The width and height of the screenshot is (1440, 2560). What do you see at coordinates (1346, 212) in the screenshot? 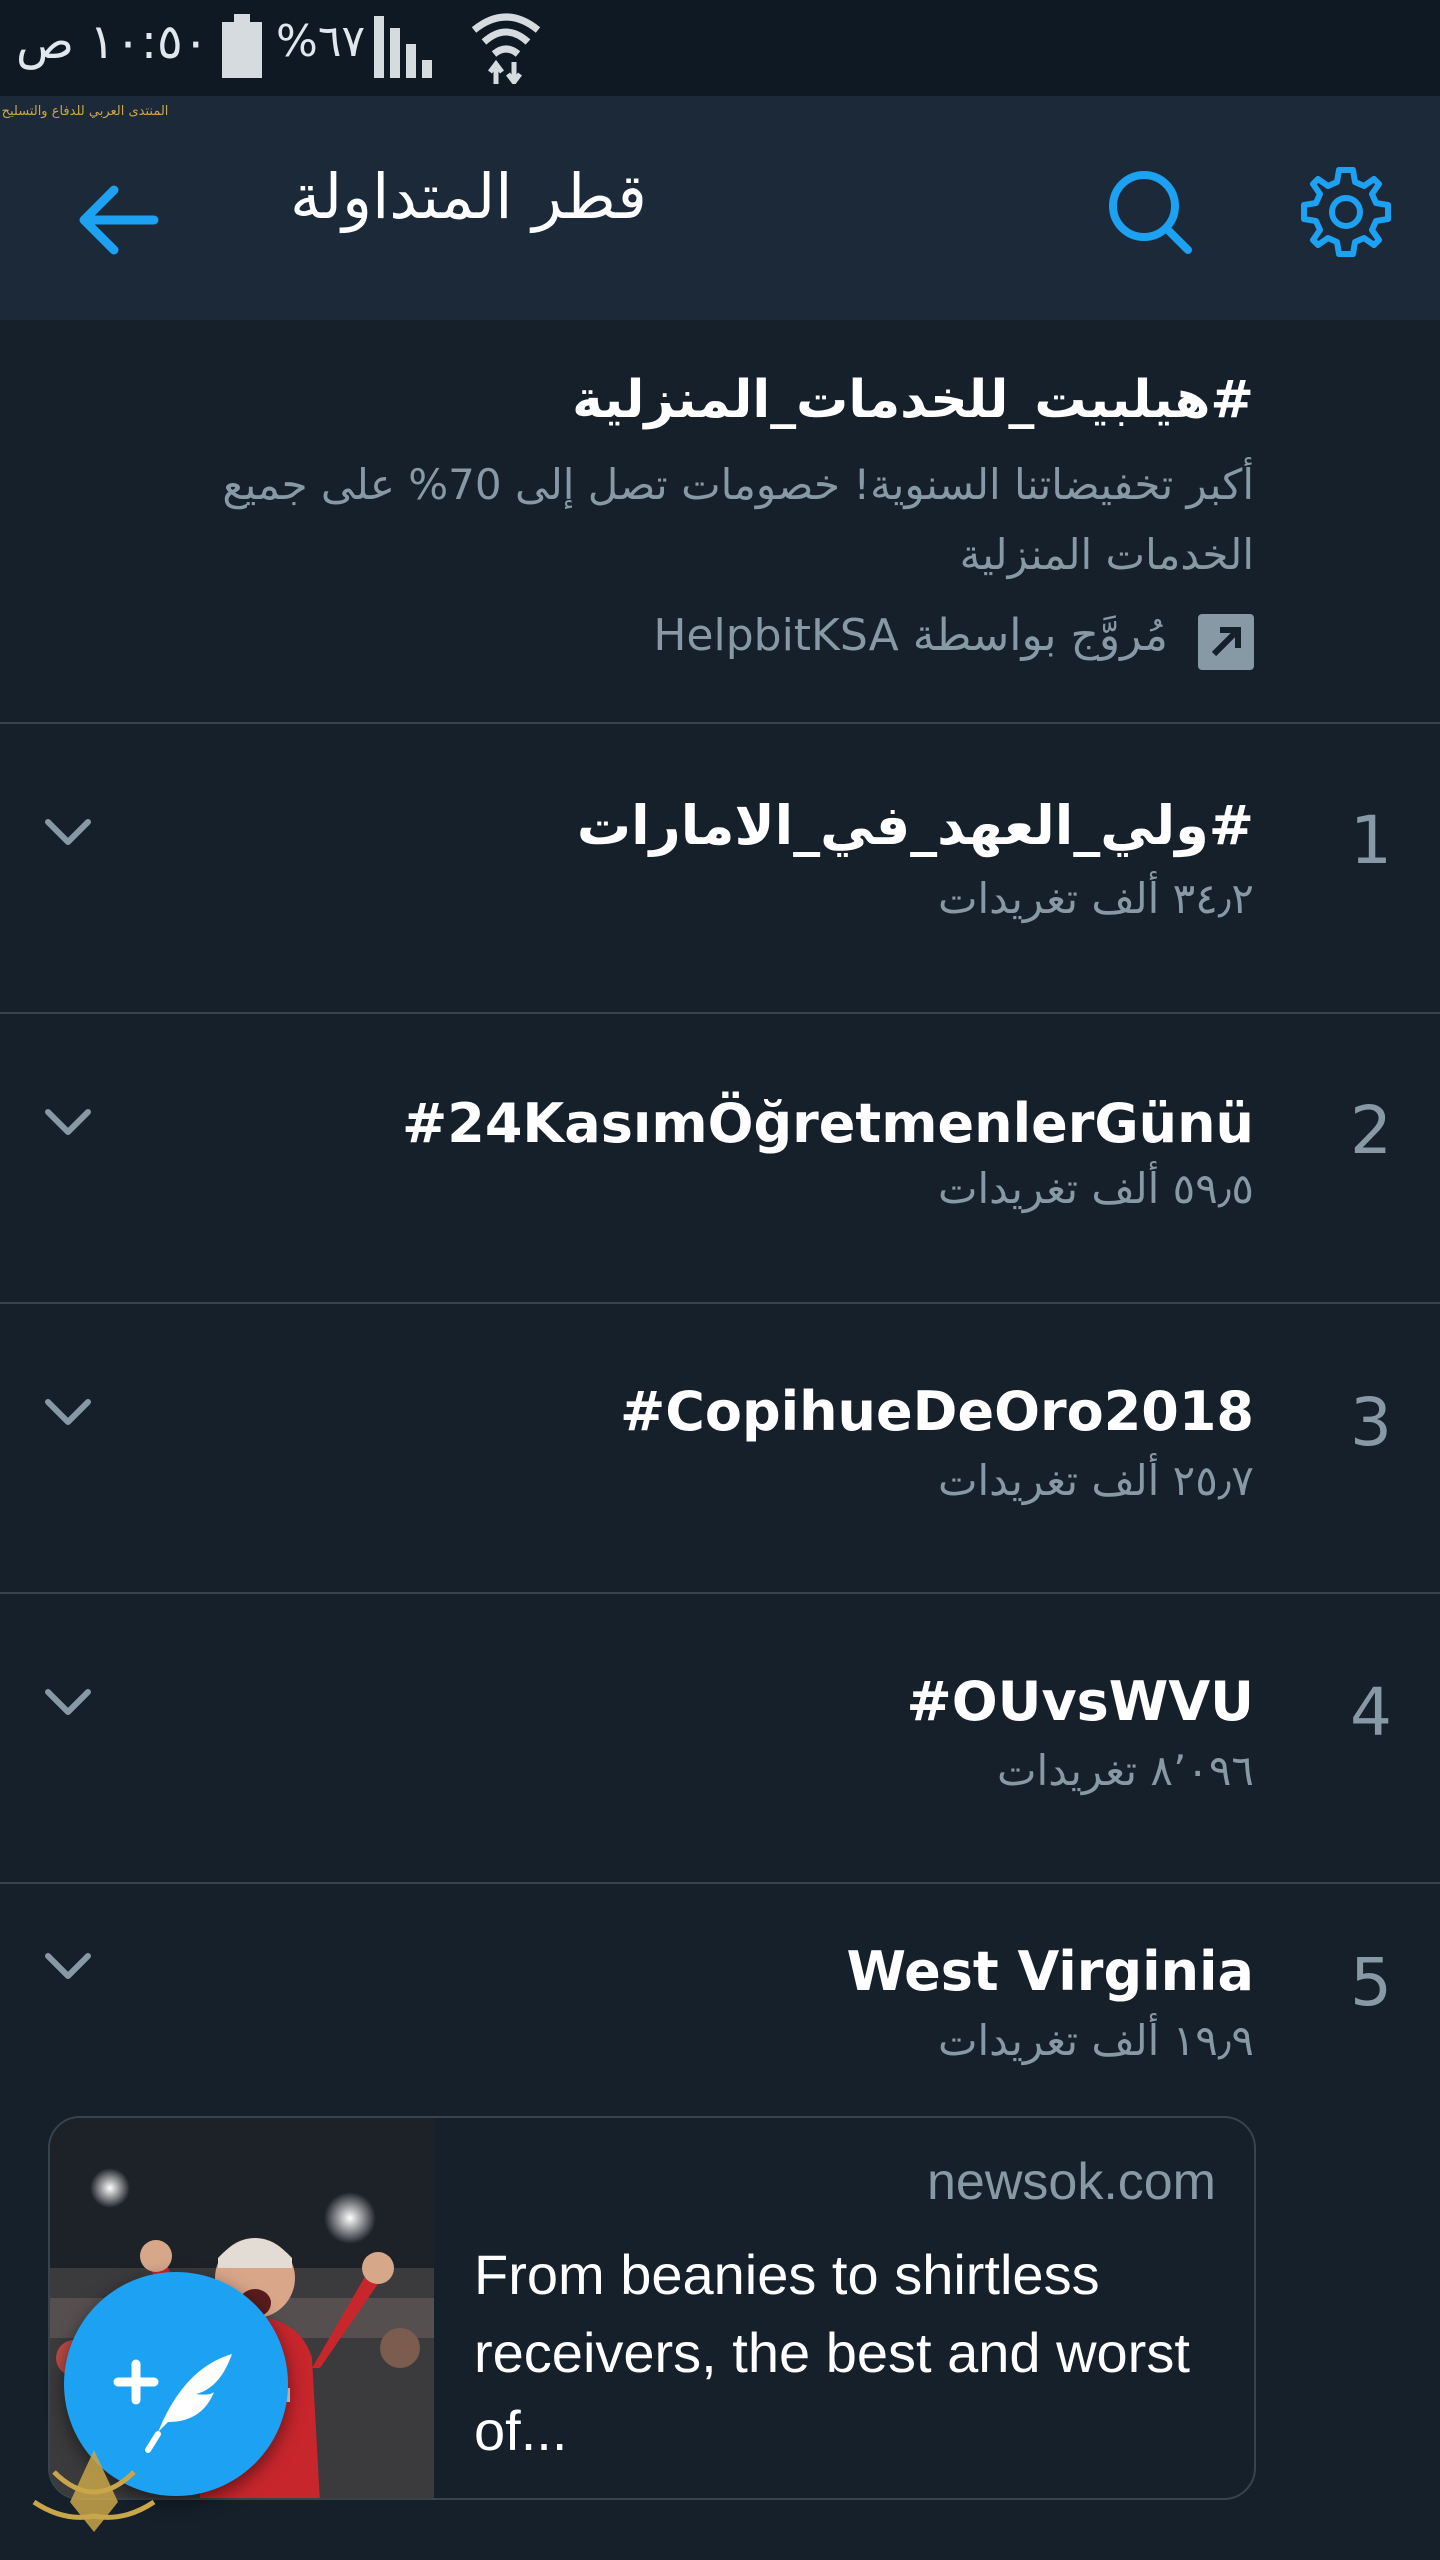
I see `gear-icon` at bounding box center [1346, 212].